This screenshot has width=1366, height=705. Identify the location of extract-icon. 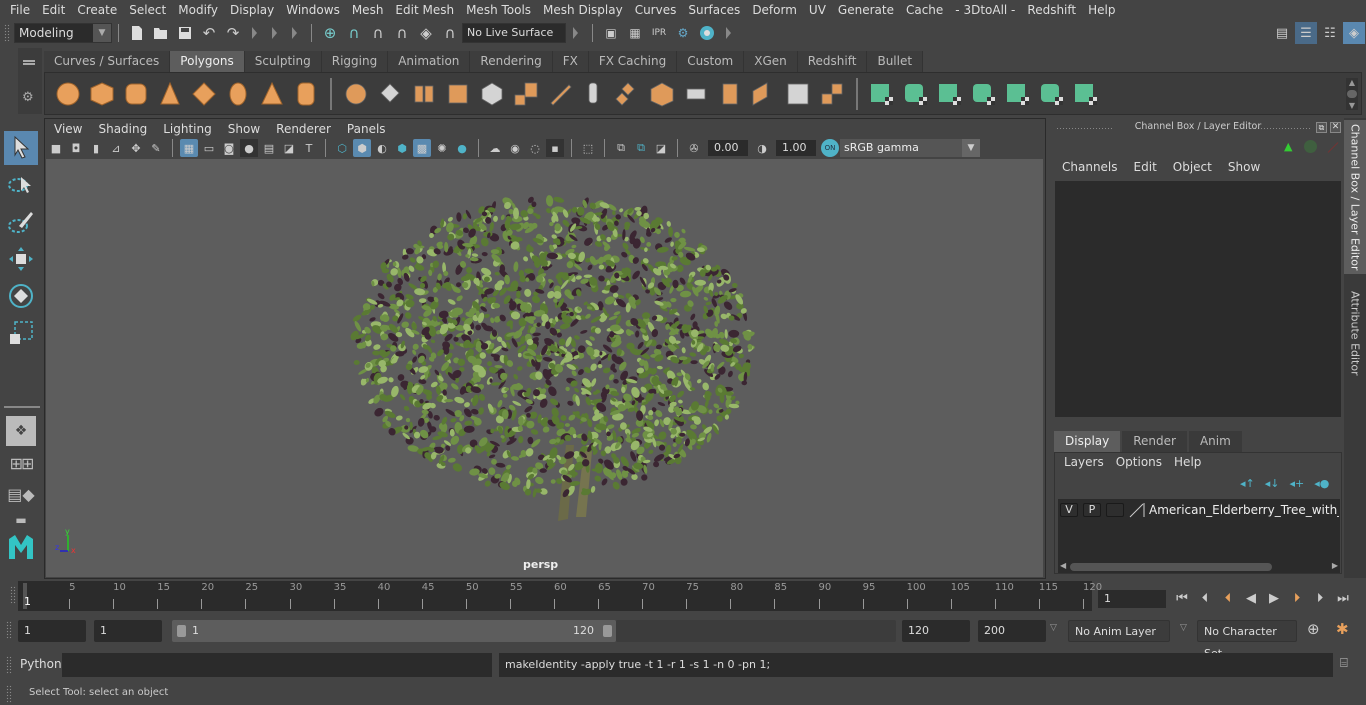
(492, 94).